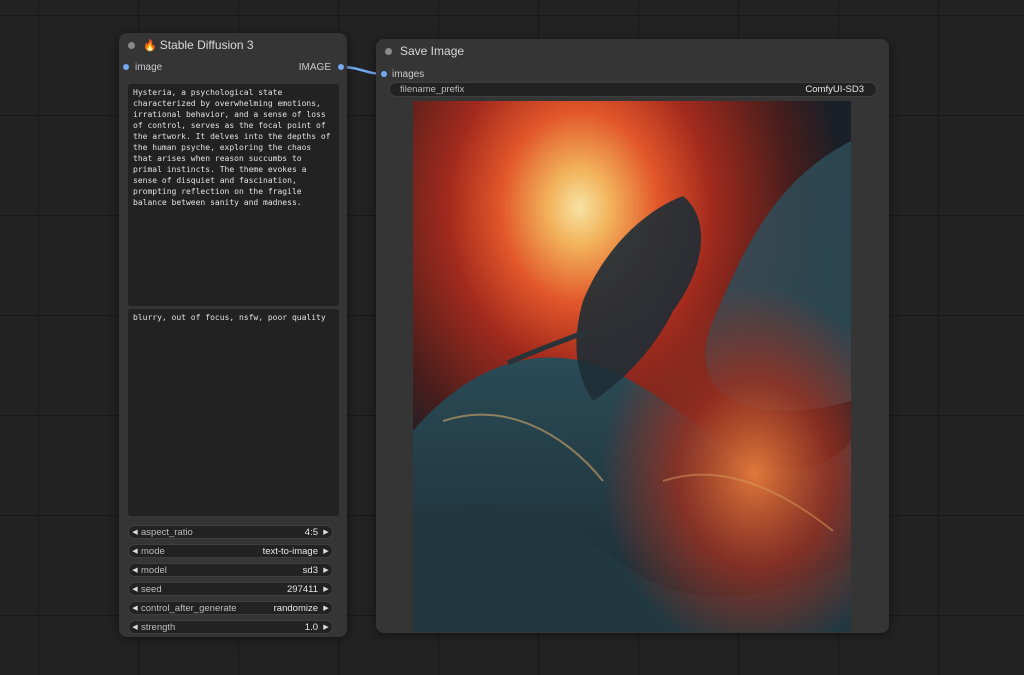 This screenshot has width=1024, height=675. Describe the element at coordinates (384, 74) in the screenshot. I see `images-input-slot` at that location.